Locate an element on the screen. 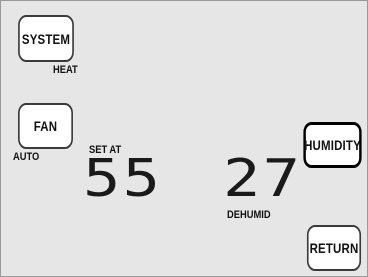  dehumid-label: DEHUMID is located at coordinates (249, 215).